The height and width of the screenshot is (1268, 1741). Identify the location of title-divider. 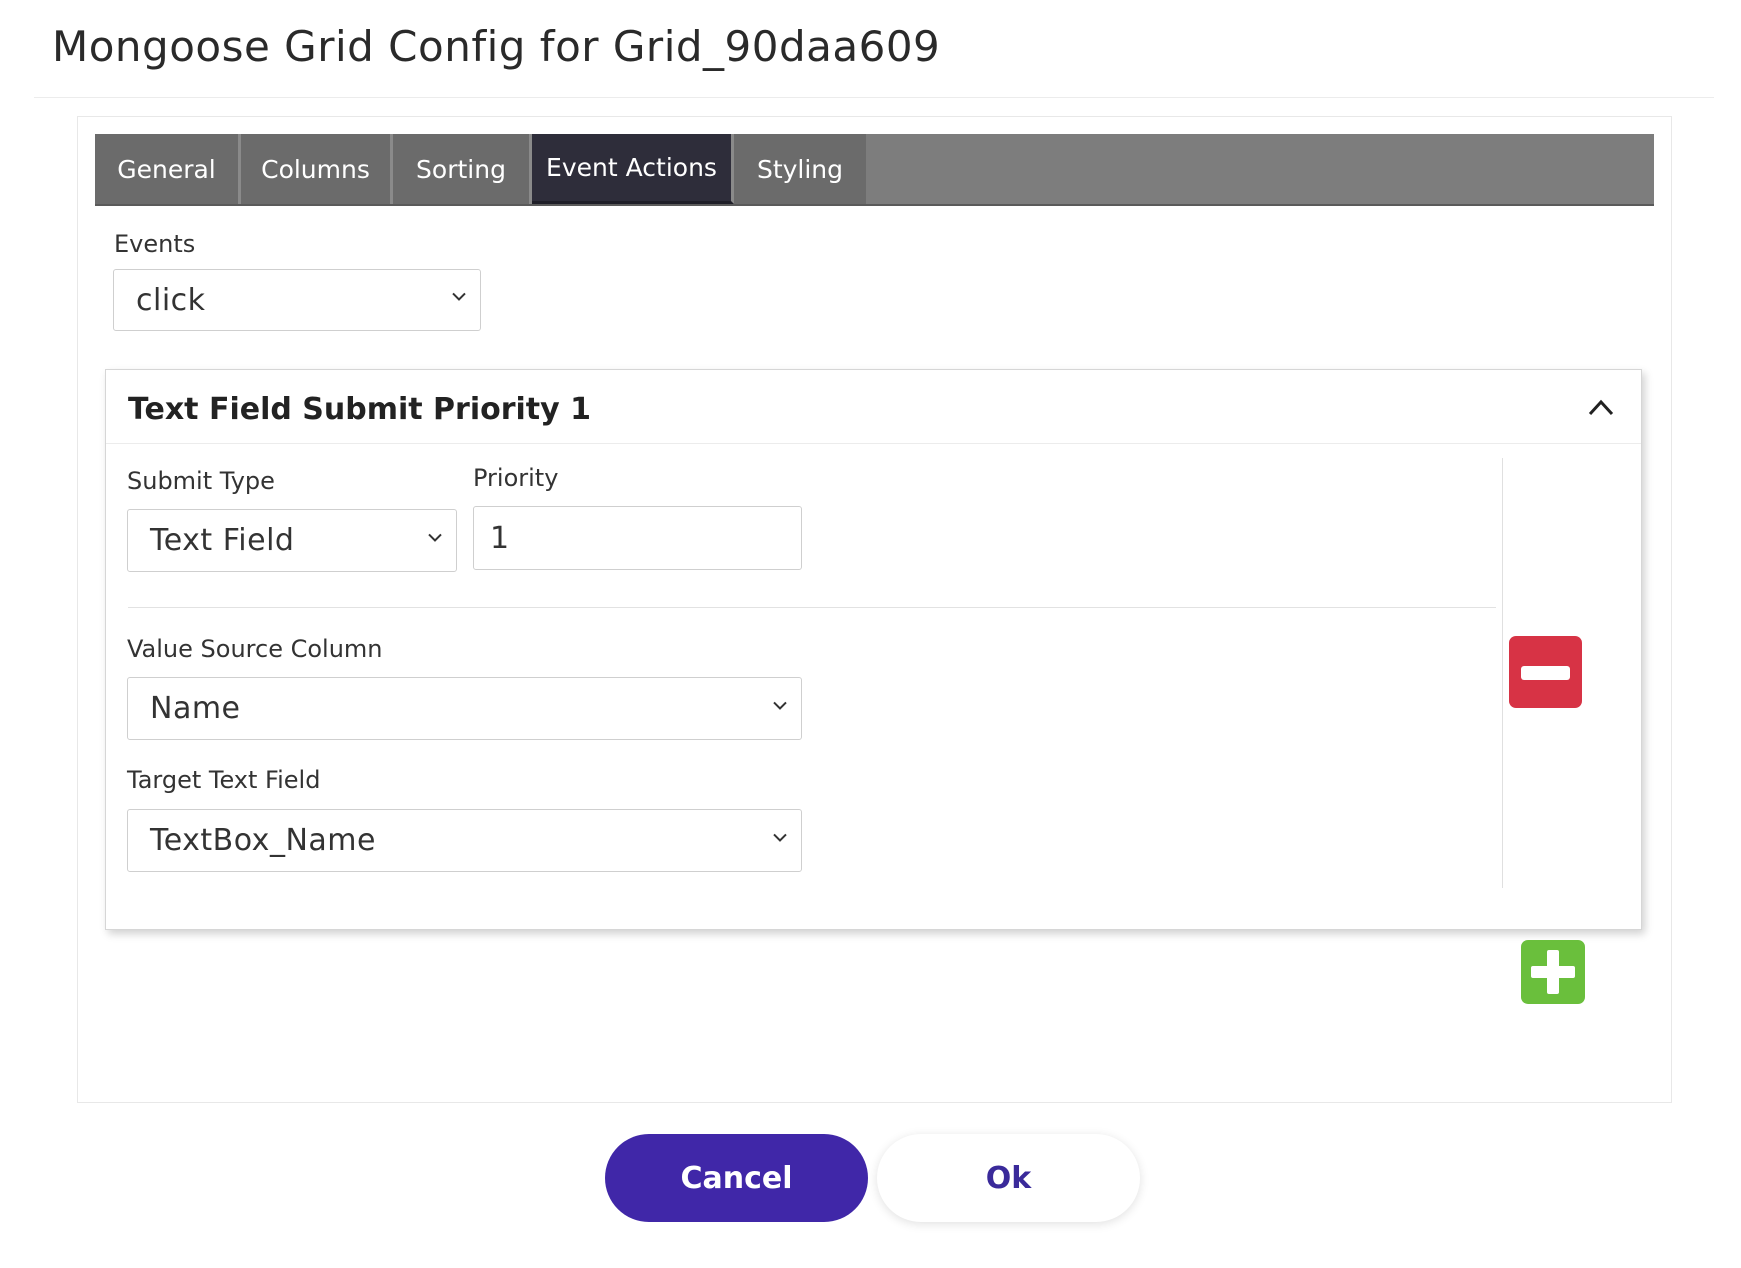
(874, 97).